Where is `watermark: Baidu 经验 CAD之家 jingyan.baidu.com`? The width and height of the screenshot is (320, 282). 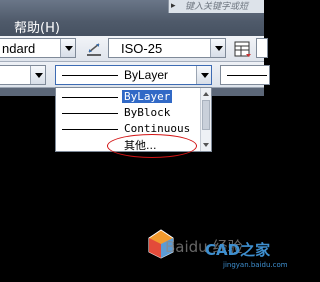 watermark: Baidu 经验 CAD之家 jingyan.baidu.com is located at coordinates (216, 244).